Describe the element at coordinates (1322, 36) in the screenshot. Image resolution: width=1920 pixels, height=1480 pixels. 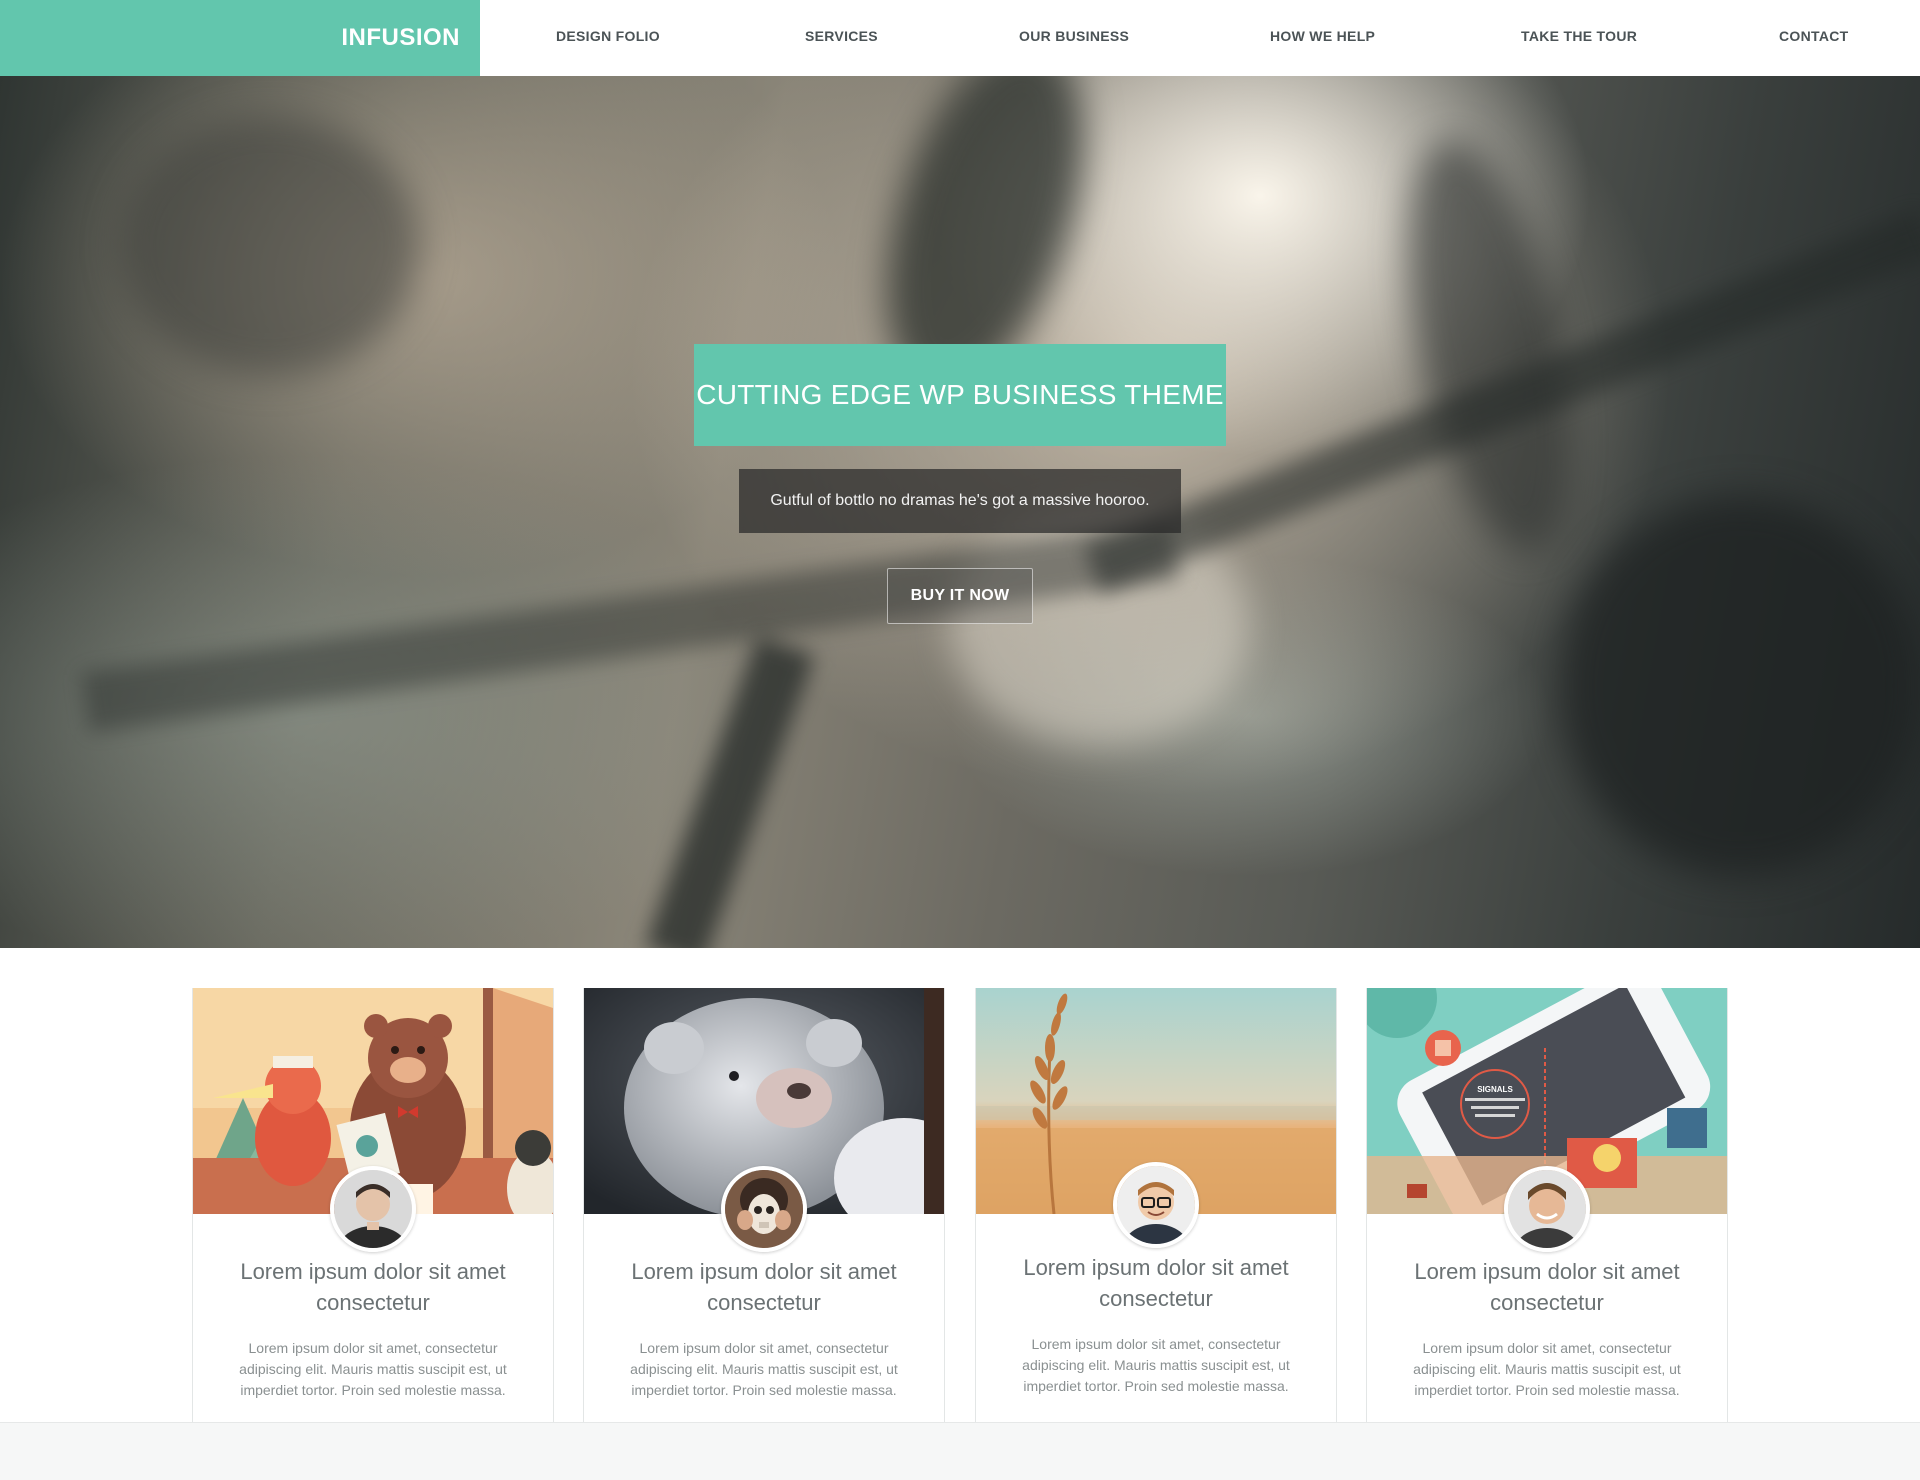
I see `nav-item-how-we-help: HOW WE HELP` at that location.